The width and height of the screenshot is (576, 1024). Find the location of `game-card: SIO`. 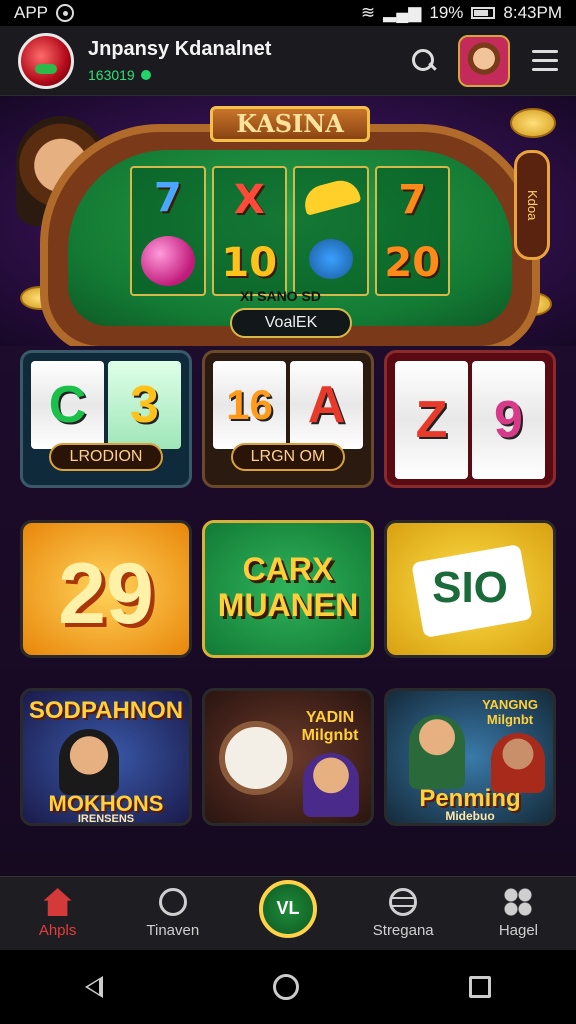

game-card: SIO is located at coordinates (470, 589).